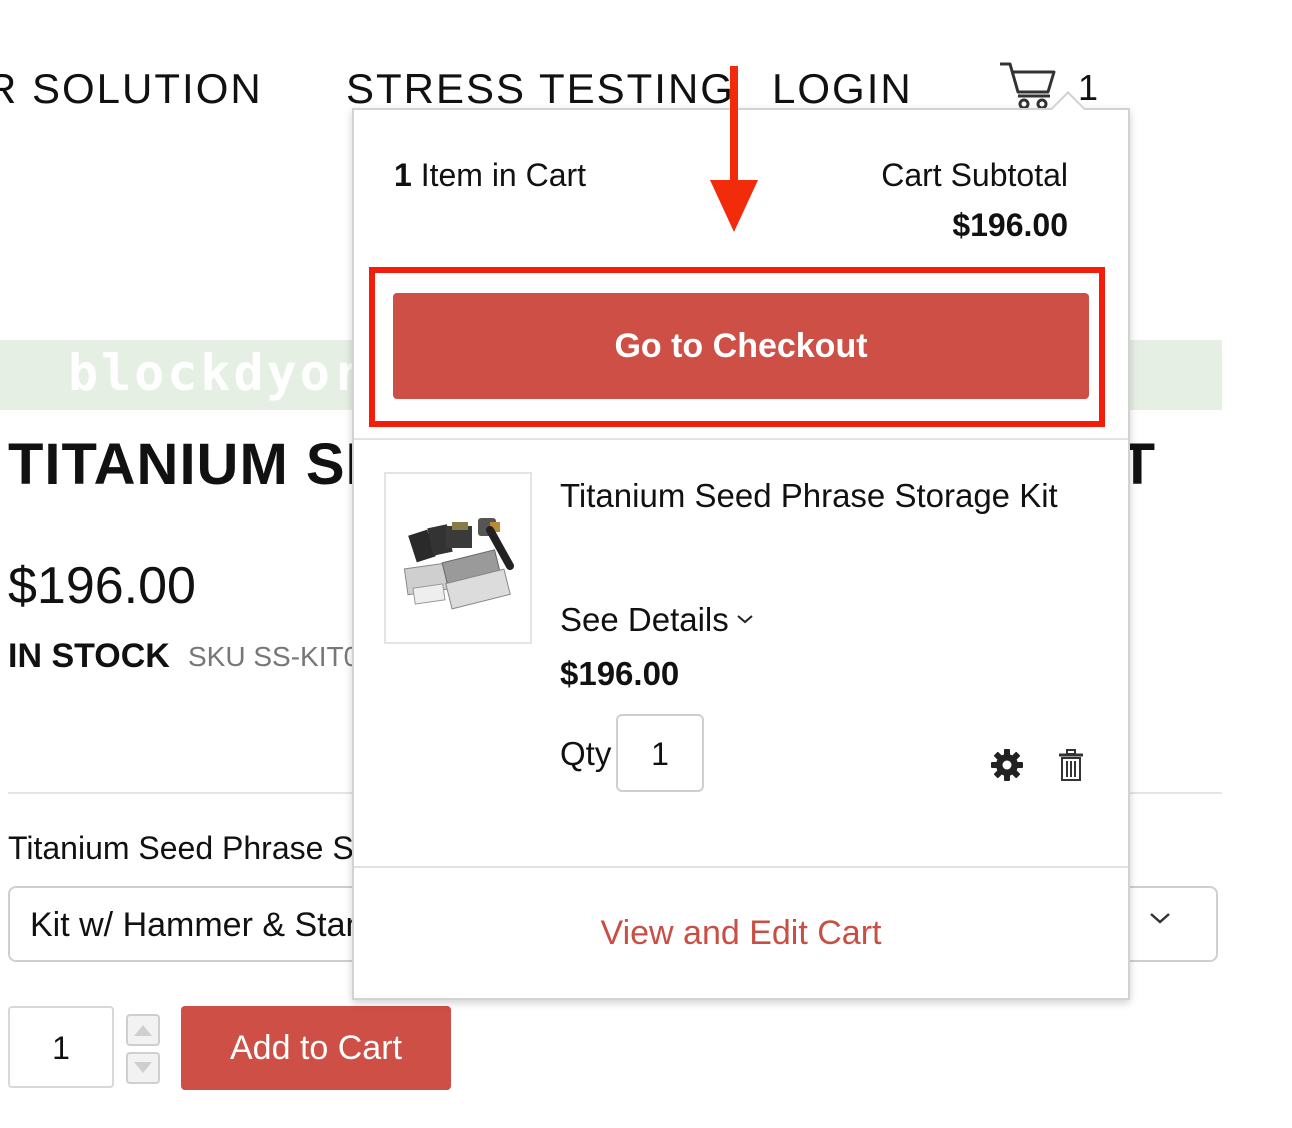 Image resolution: width=1292 pixels, height=1128 pixels. Describe the element at coordinates (499, 175) in the screenshot. I see `cart-item-count-text: Item in Cart` at that location.